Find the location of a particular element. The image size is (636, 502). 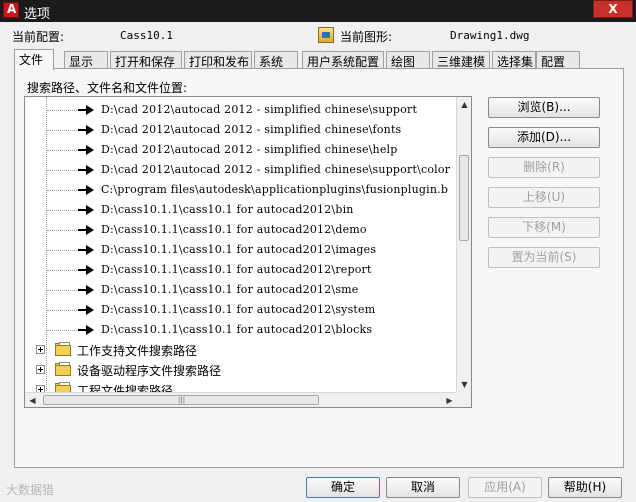

tab-system: 系统 is located at coordinates (276, 60).